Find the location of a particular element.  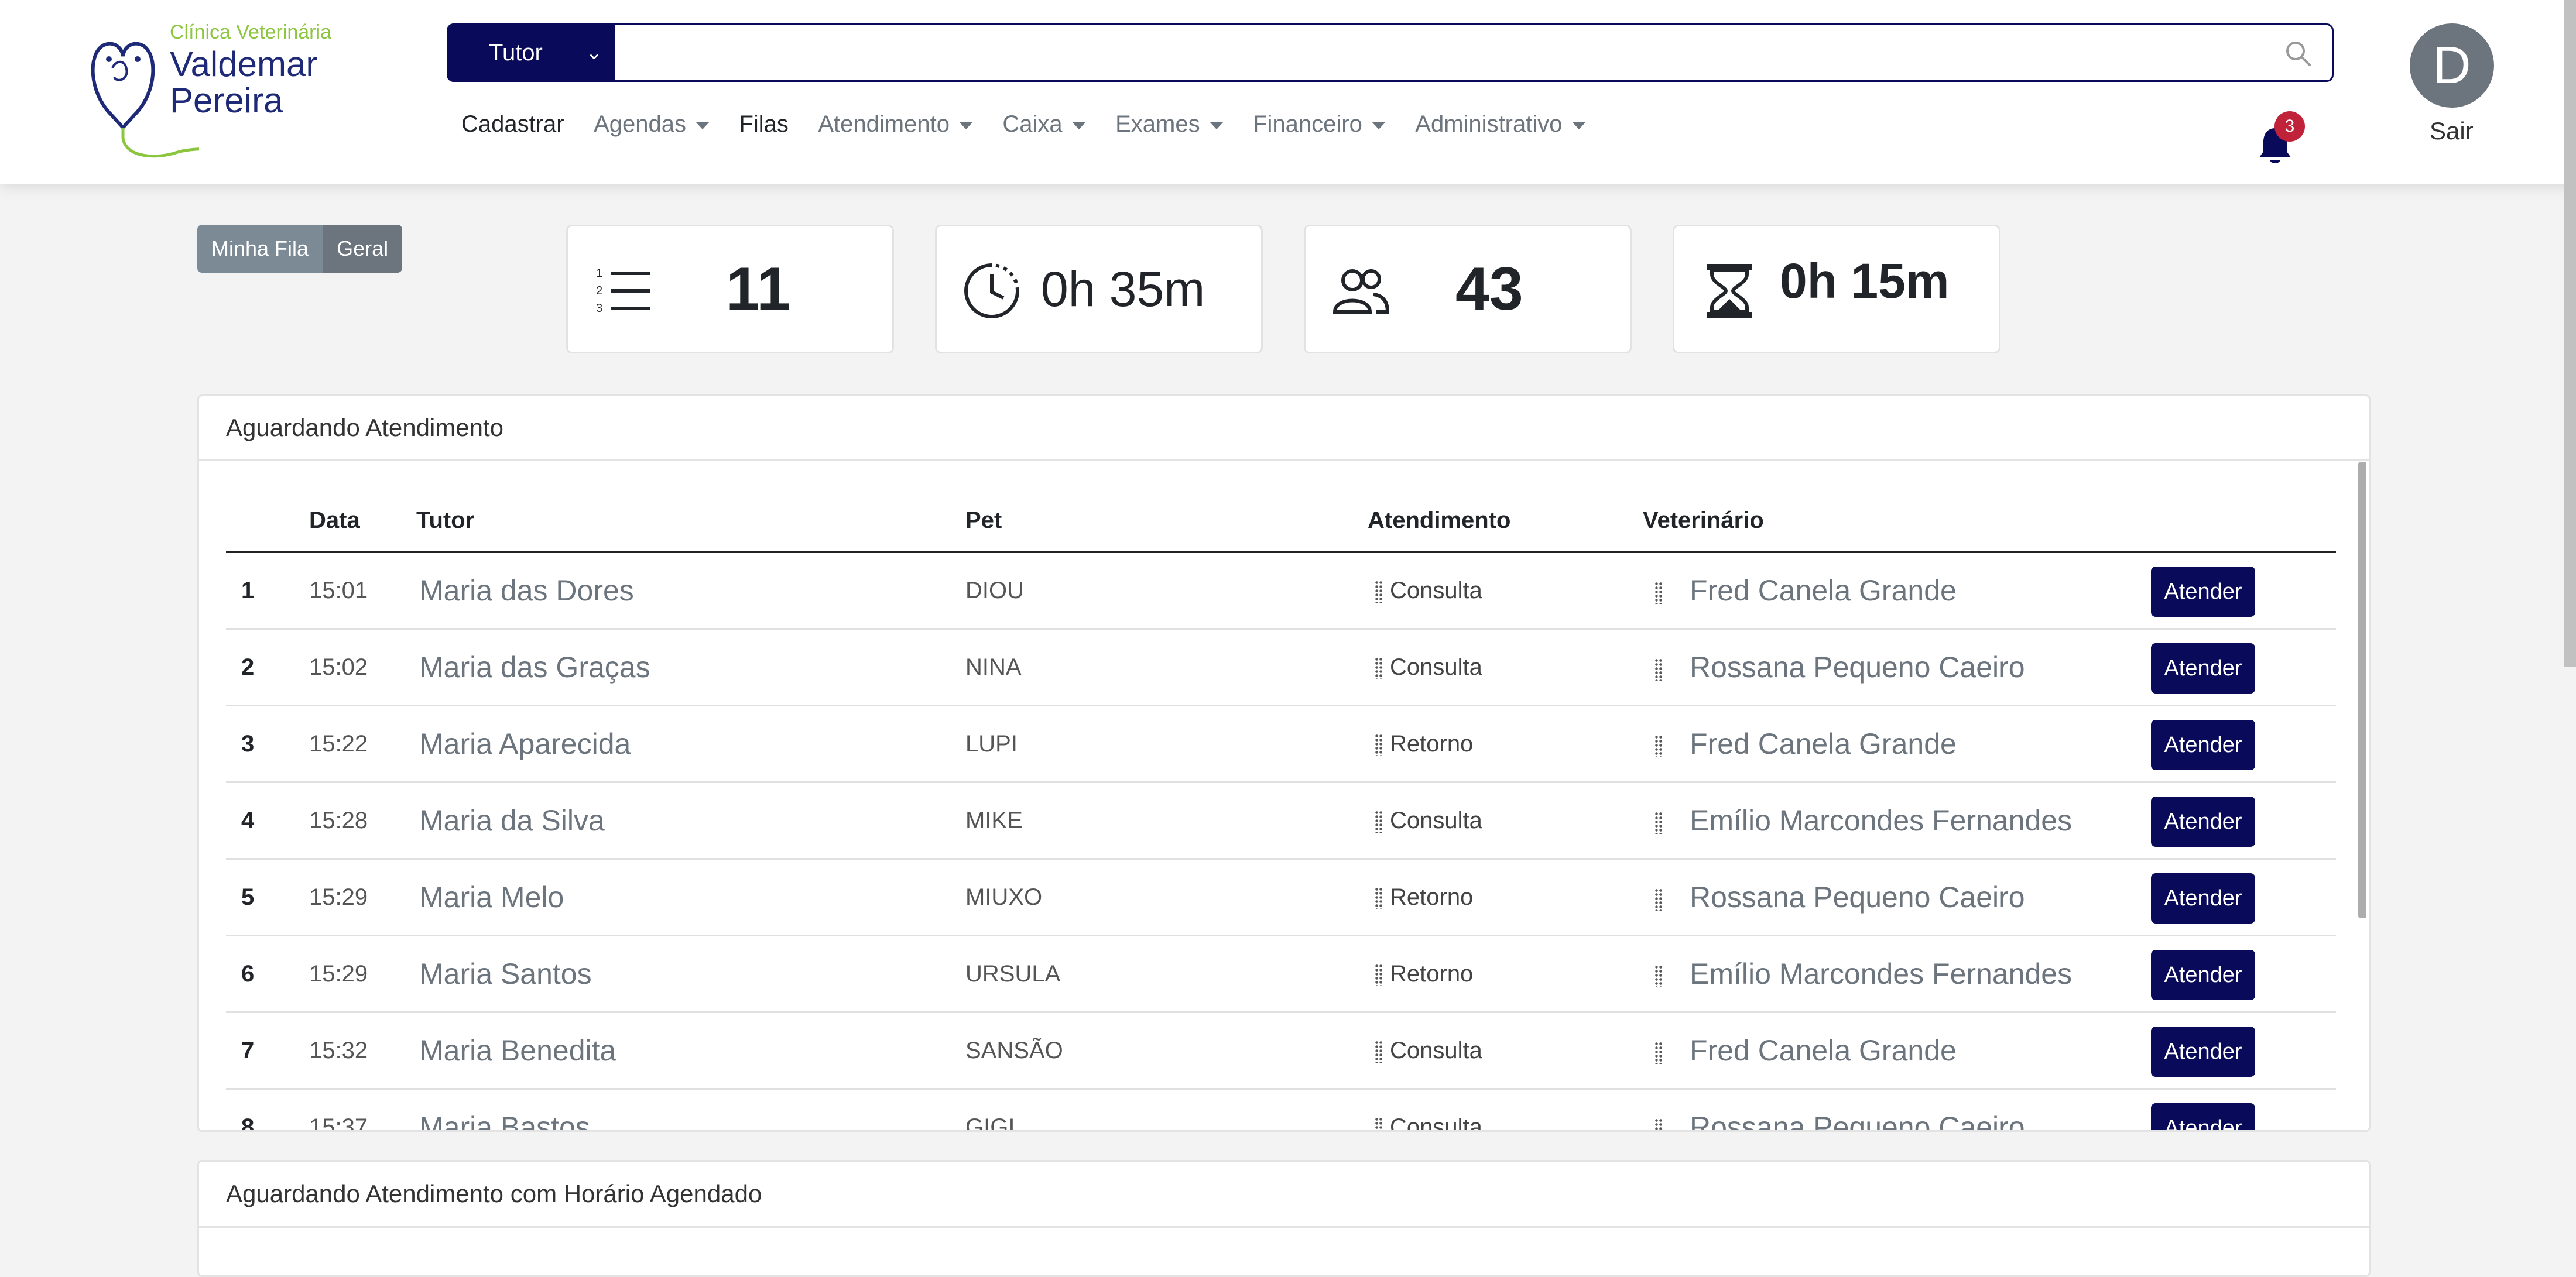

stat-queue-value: 11 is located at coordinates (758, 289).